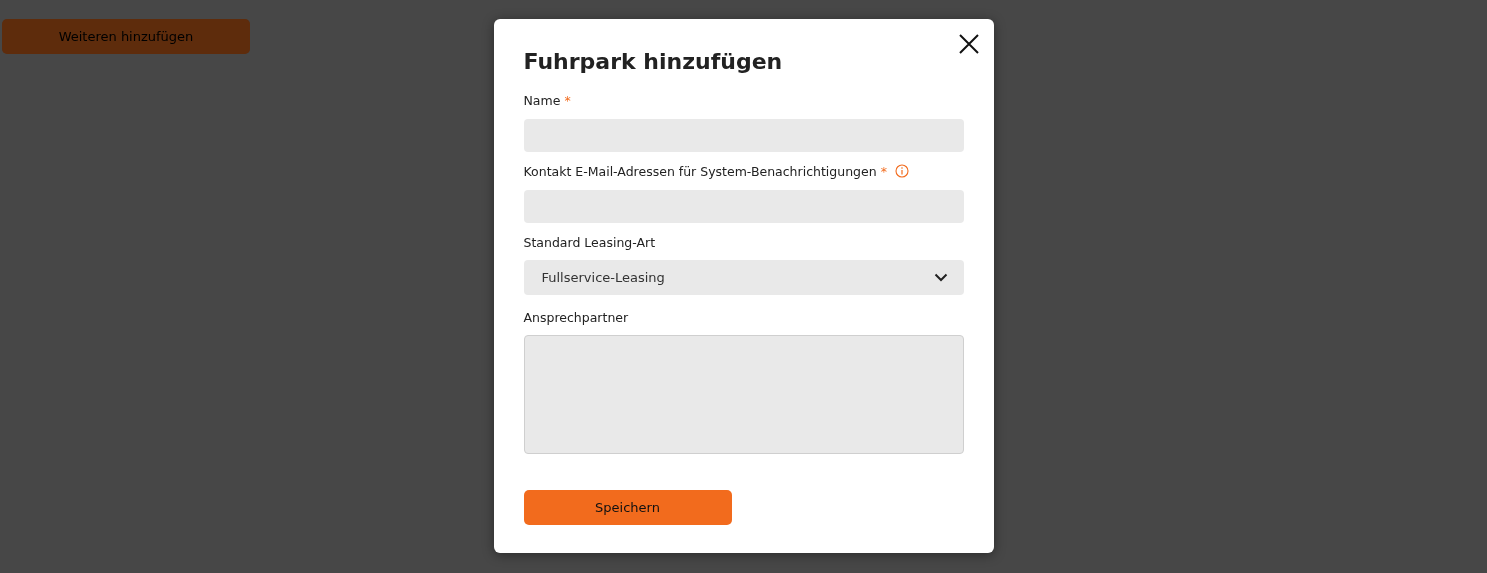 Image resolution: width=1487 pixels, height=573 pixels. I want to click on field-label: Name, so click(542, 100).